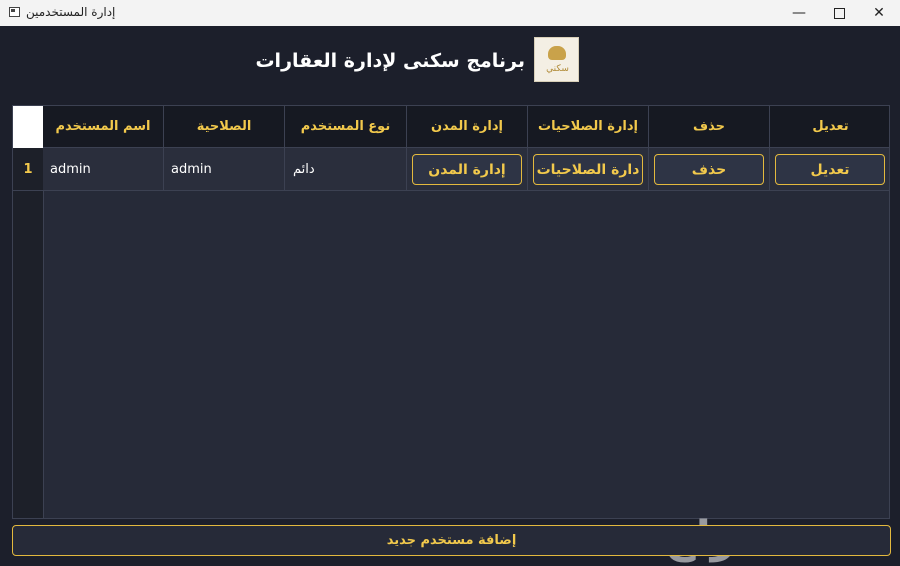  I want to click on edit-button: تعديل, so click(830, 169).